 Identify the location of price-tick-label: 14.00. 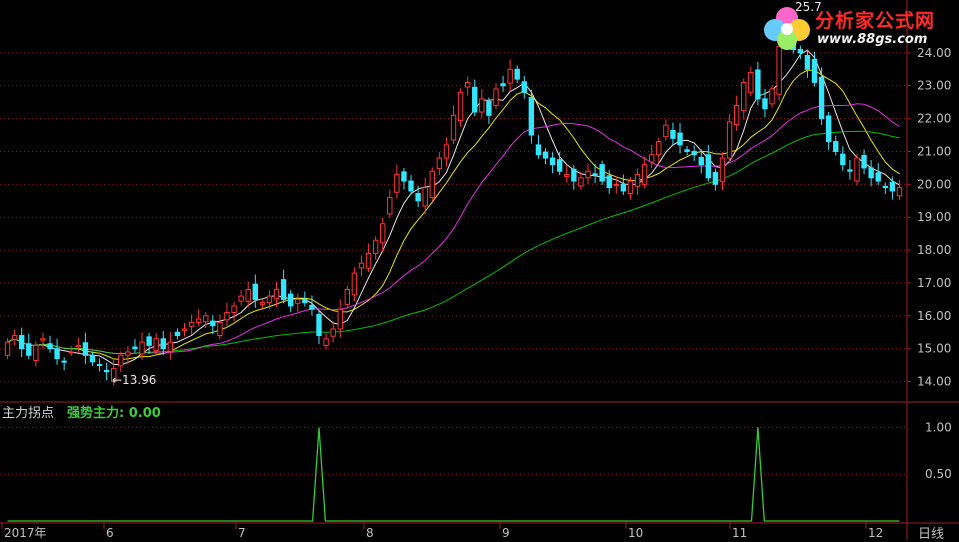
(934, 382).